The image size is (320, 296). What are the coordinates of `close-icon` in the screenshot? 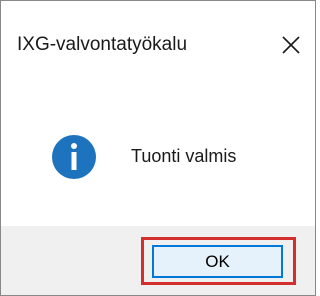 It's located at (291, 45).